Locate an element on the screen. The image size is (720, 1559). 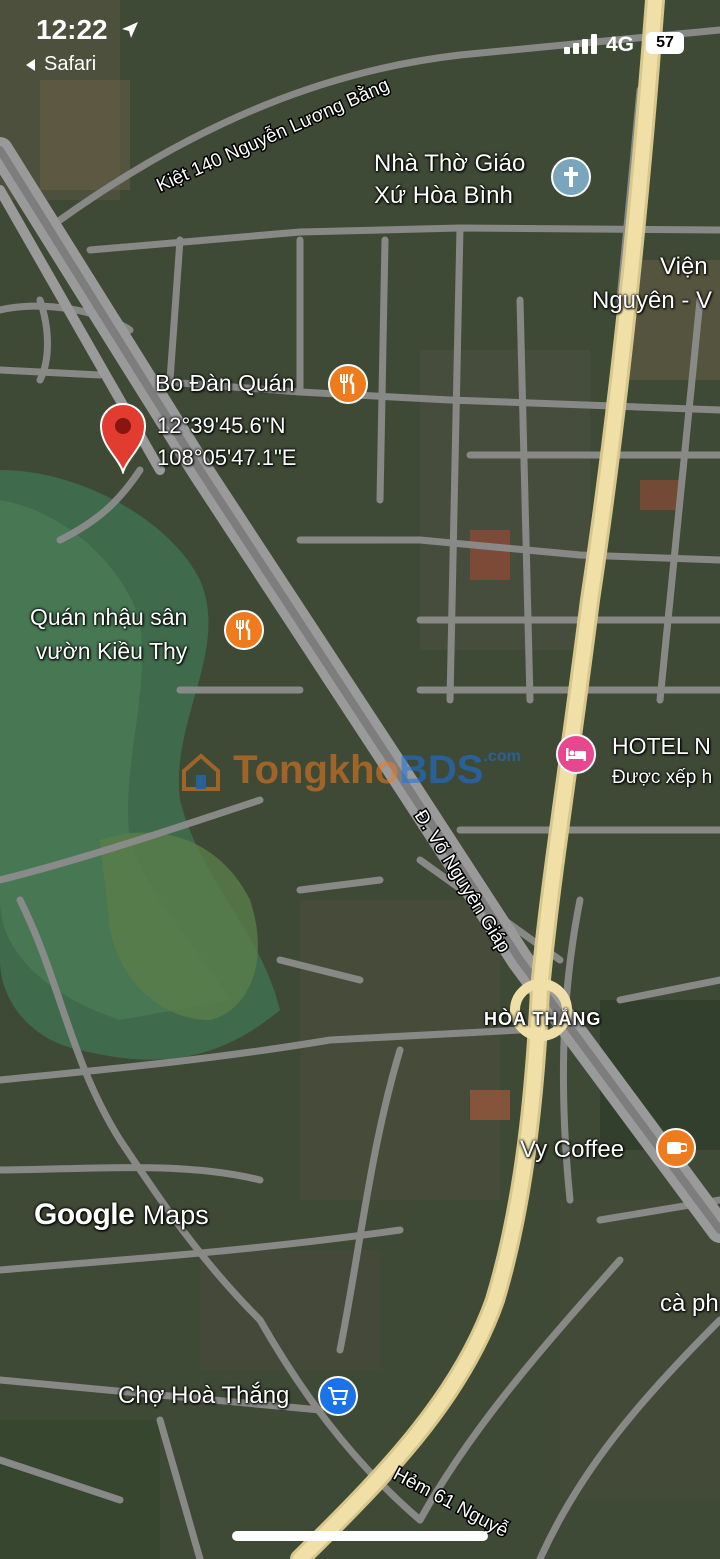
maps-word: Maps is located at coordinates (175, 1215).